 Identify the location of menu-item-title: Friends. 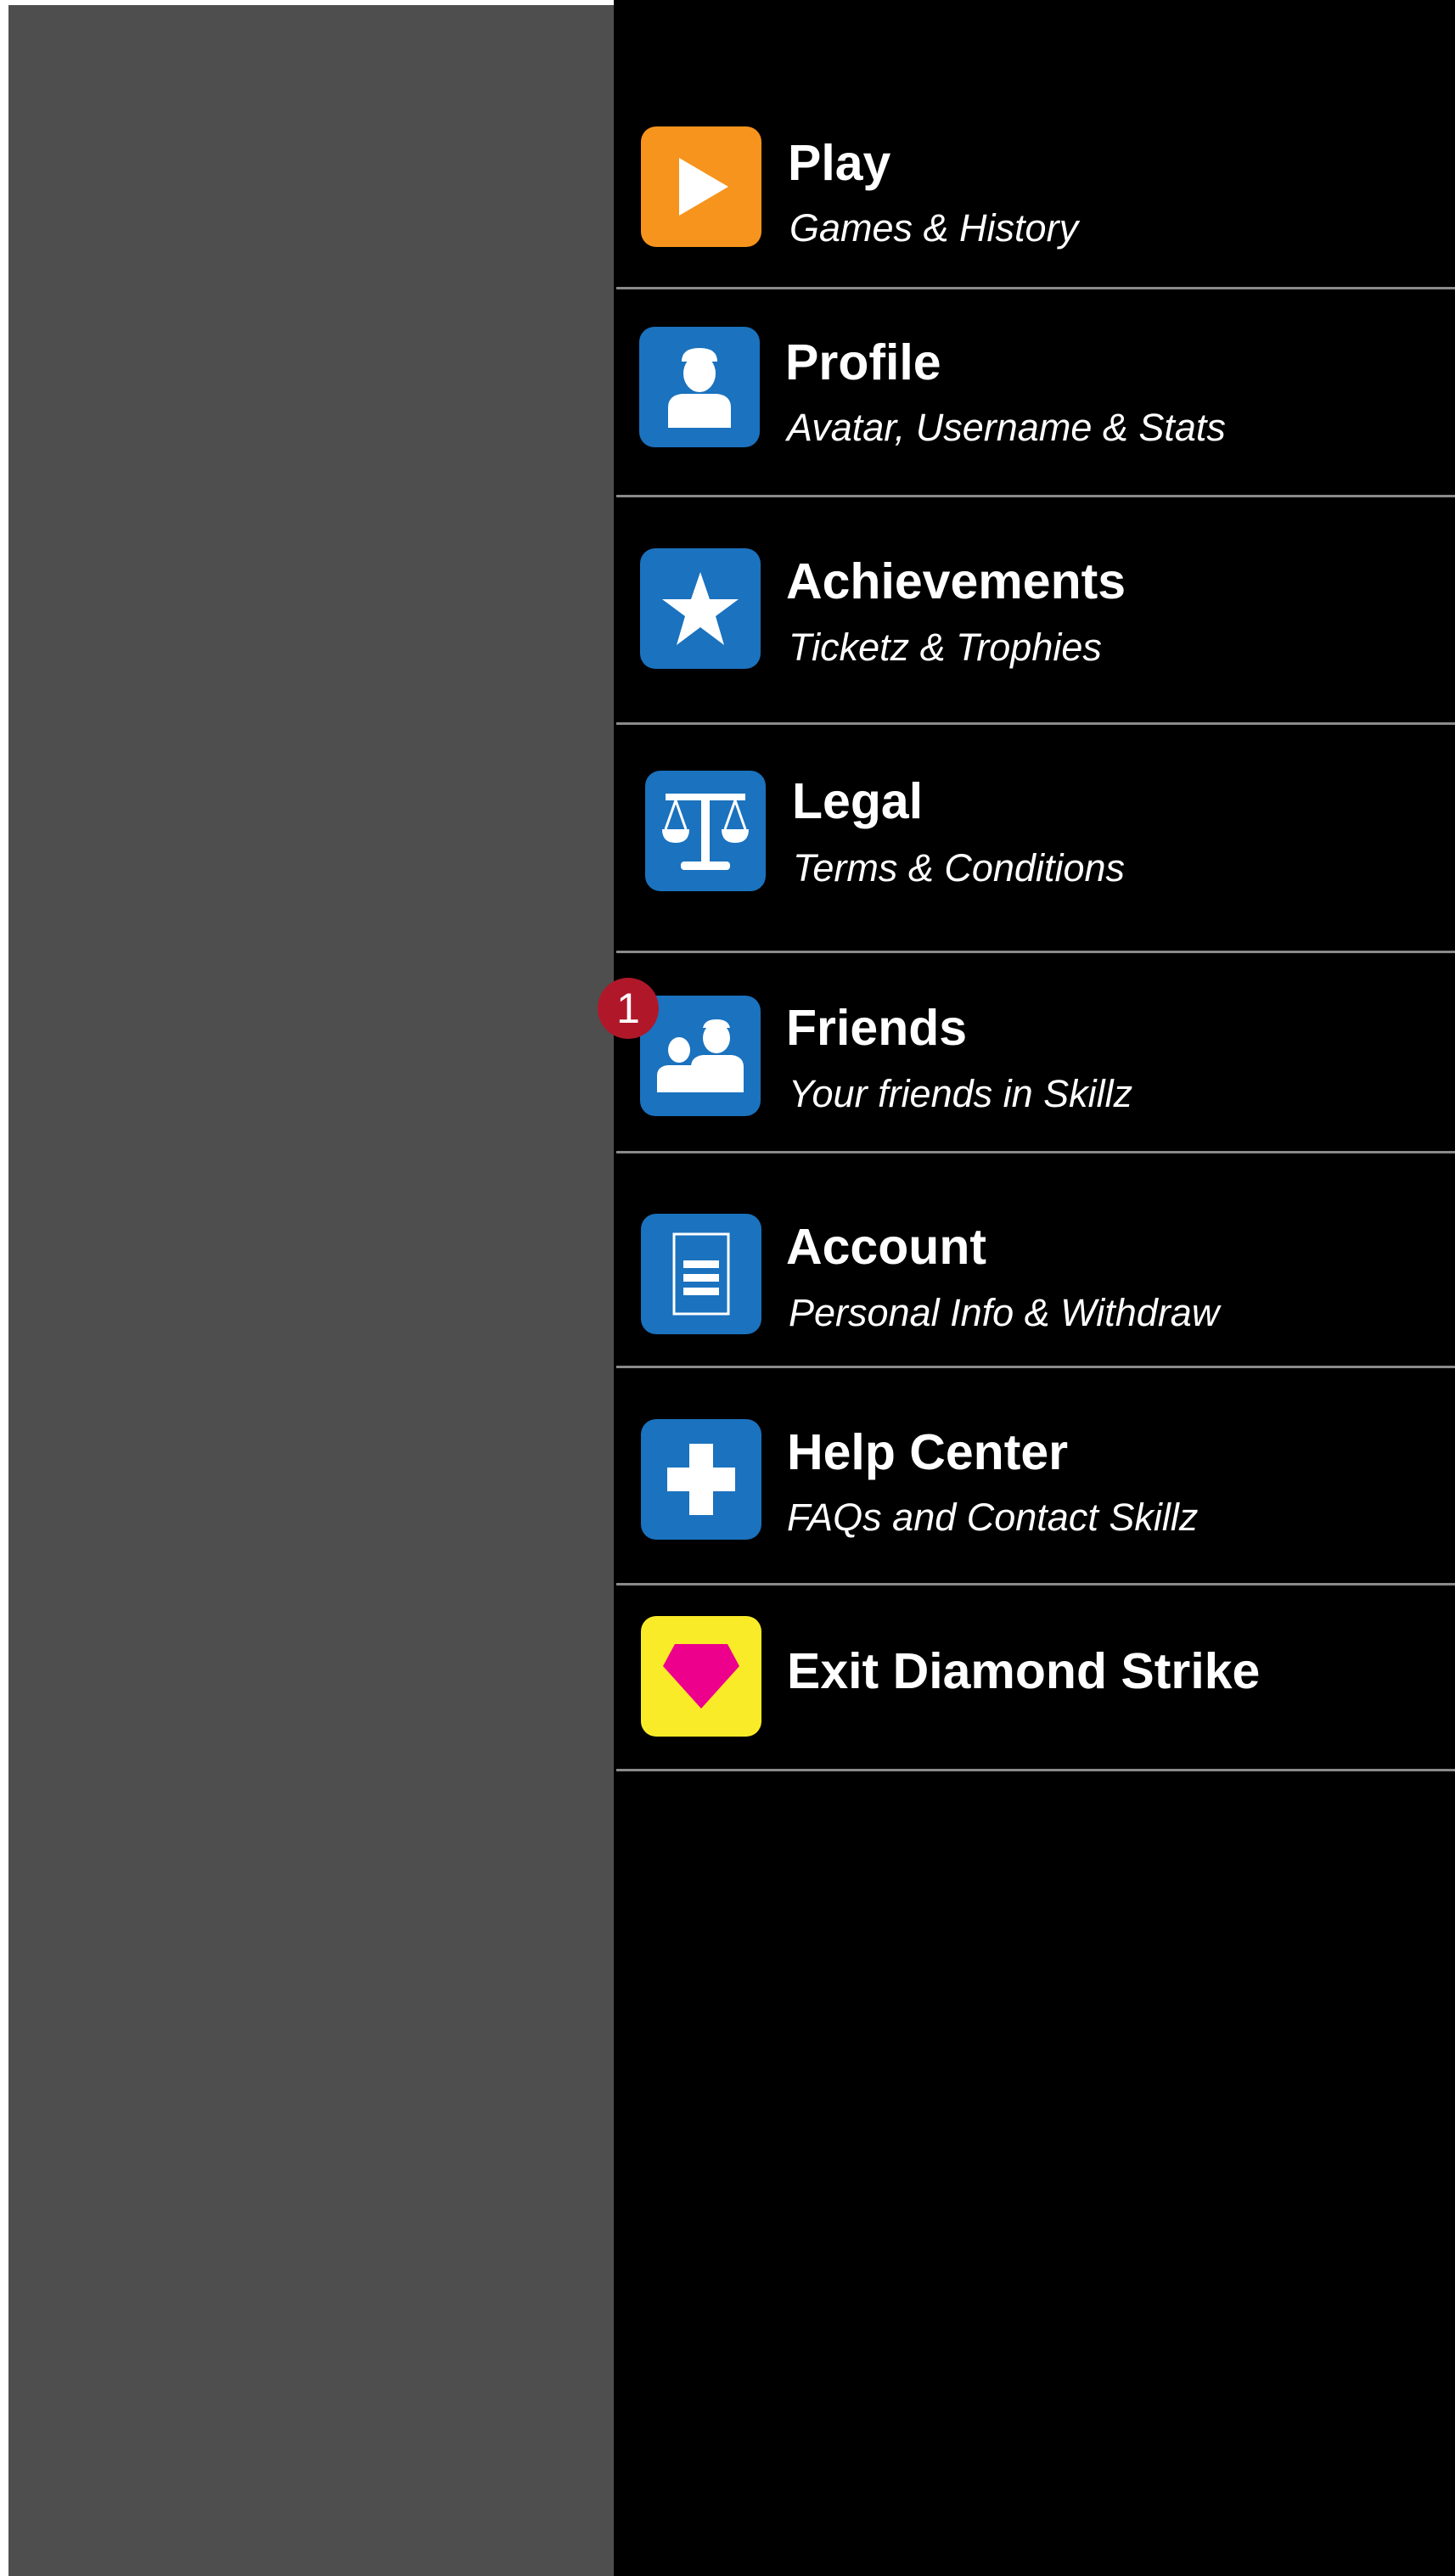
(877, 1028).